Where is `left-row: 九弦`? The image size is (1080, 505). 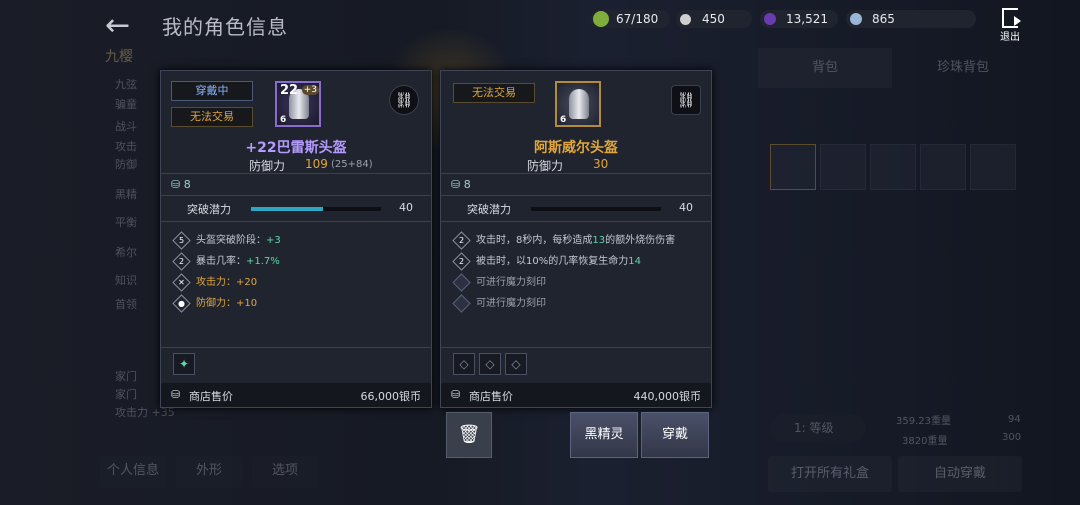
left-row: 九弦 is located at coordinates (126, 84).